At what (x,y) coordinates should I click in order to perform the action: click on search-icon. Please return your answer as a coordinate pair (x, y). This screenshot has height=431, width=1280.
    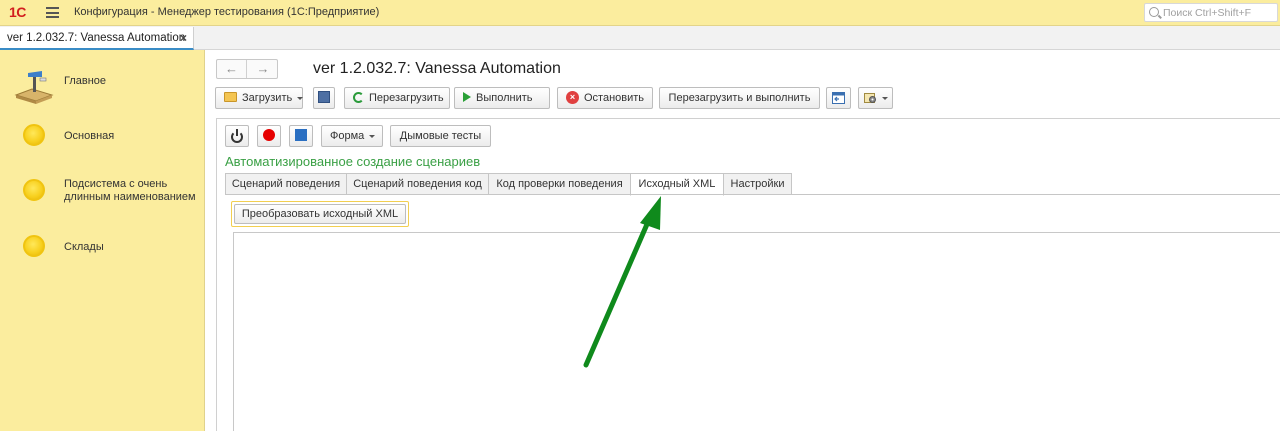
    Looking at the image, I should click on (1154, 12).